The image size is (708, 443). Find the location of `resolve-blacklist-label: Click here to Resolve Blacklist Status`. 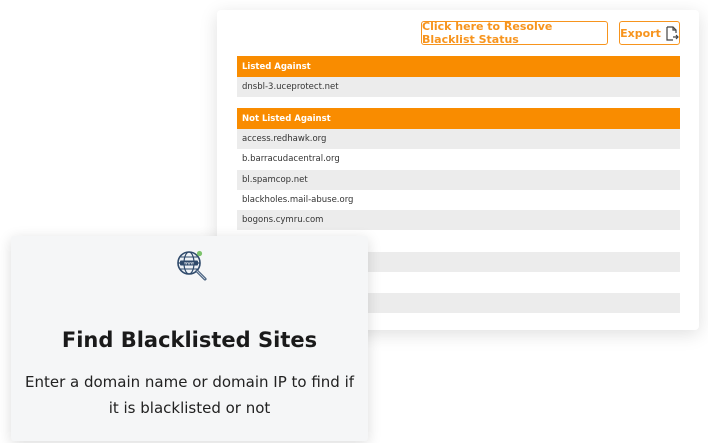

resolve-blacklist-label: Click here to Resolve Blacklist Status is located at coordinates (487, 33).